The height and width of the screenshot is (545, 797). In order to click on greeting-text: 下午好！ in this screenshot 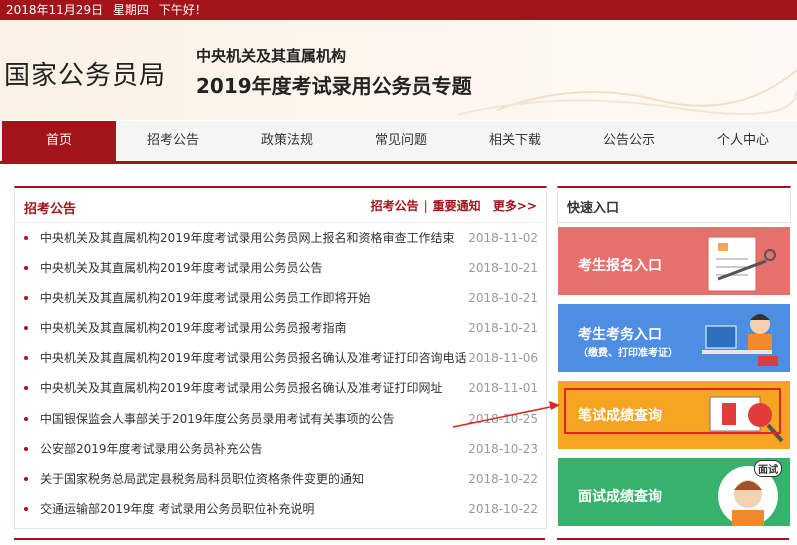, I will do `click(182, 10)`.